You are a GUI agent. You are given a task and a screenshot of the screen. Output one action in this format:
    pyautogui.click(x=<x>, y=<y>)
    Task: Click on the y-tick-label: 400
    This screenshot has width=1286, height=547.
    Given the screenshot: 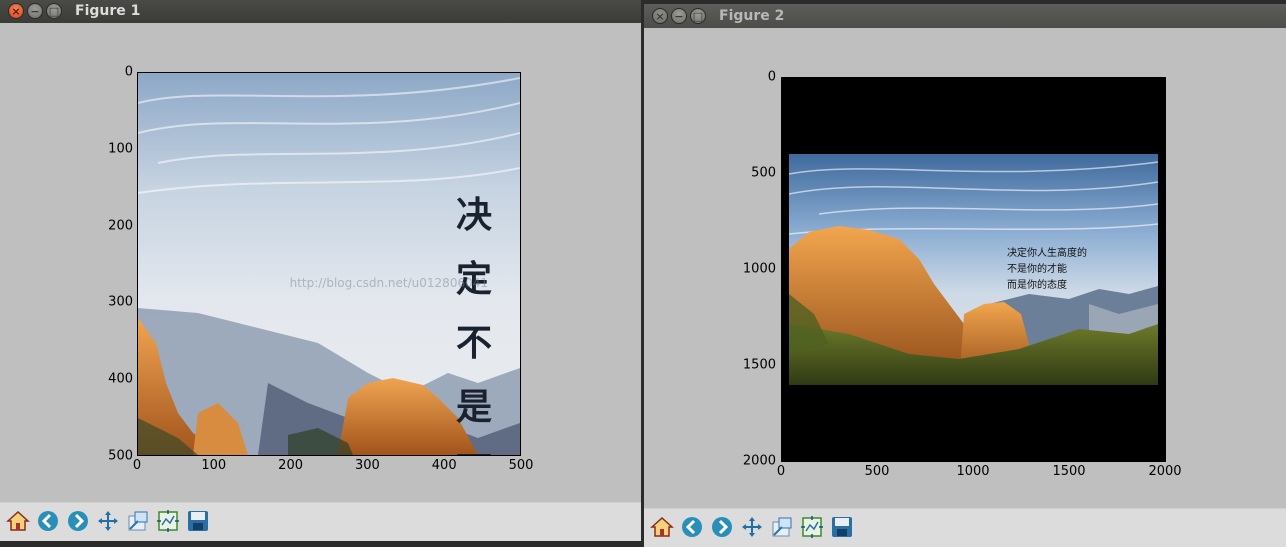 What is the action you would take?
    pyautogui.click(x=120, y=379)
    